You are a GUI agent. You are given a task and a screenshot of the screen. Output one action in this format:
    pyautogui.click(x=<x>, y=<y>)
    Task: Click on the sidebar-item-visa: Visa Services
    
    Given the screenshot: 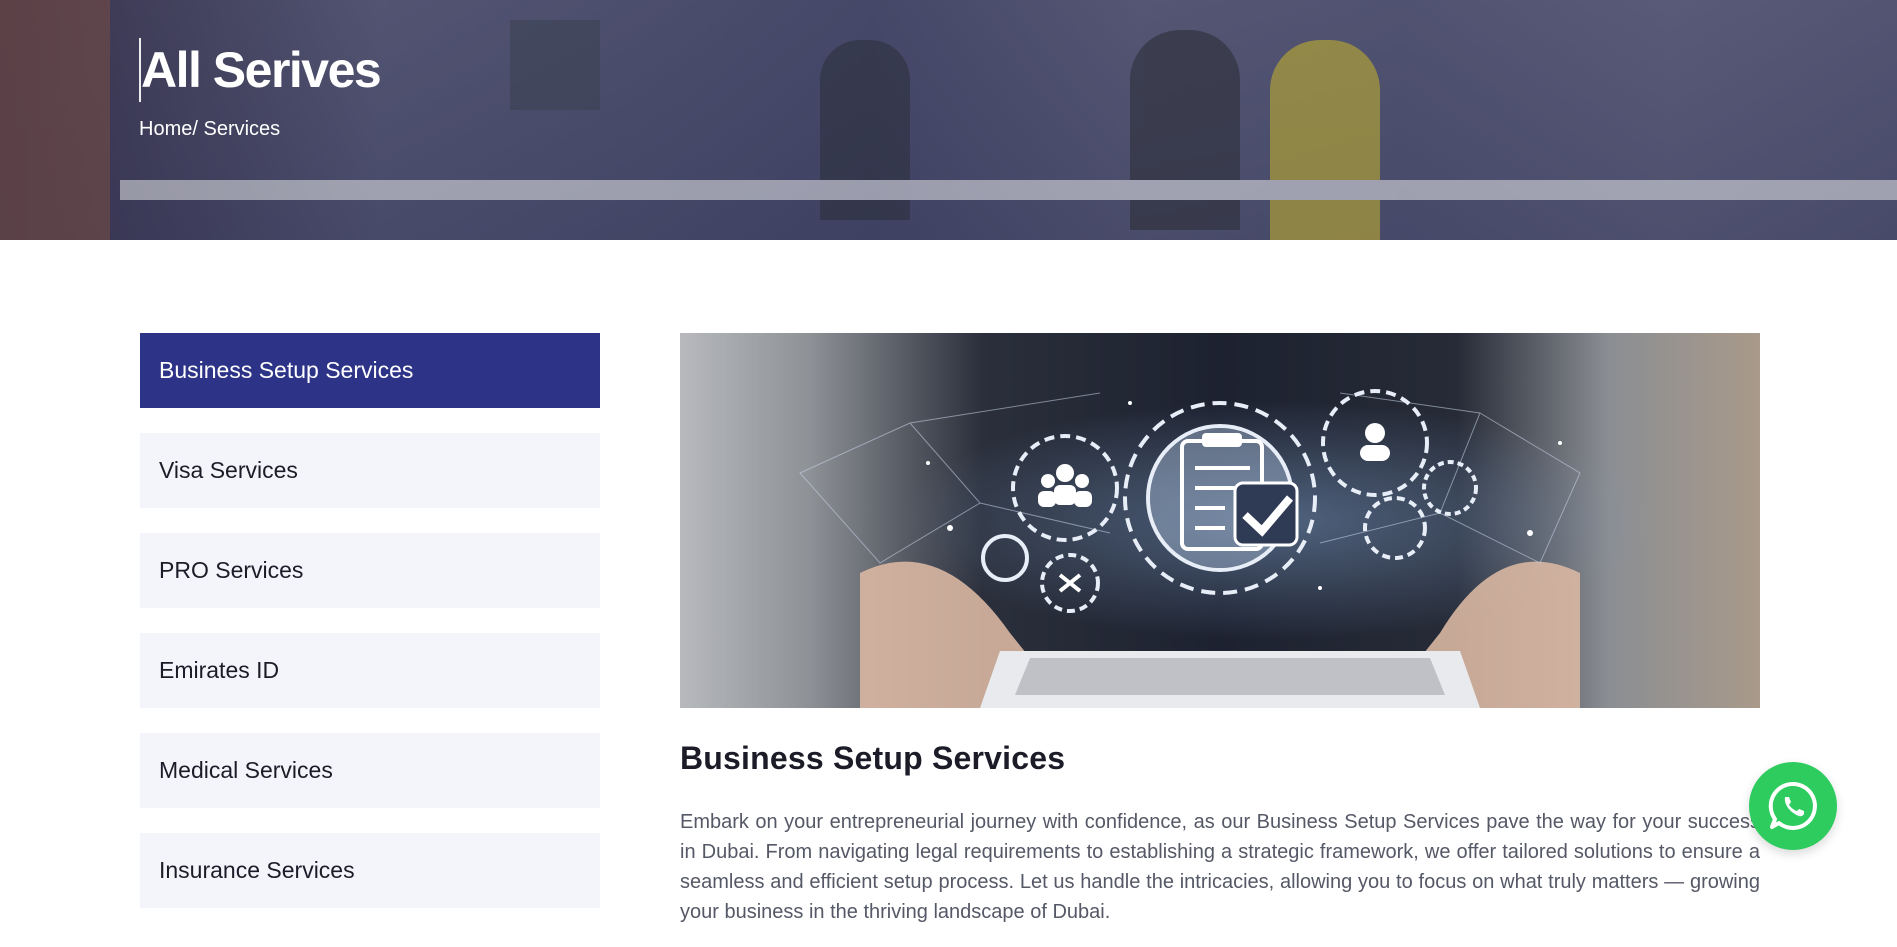 What is the action you would take?
    pyautogui.click(x=370, y=470)
    